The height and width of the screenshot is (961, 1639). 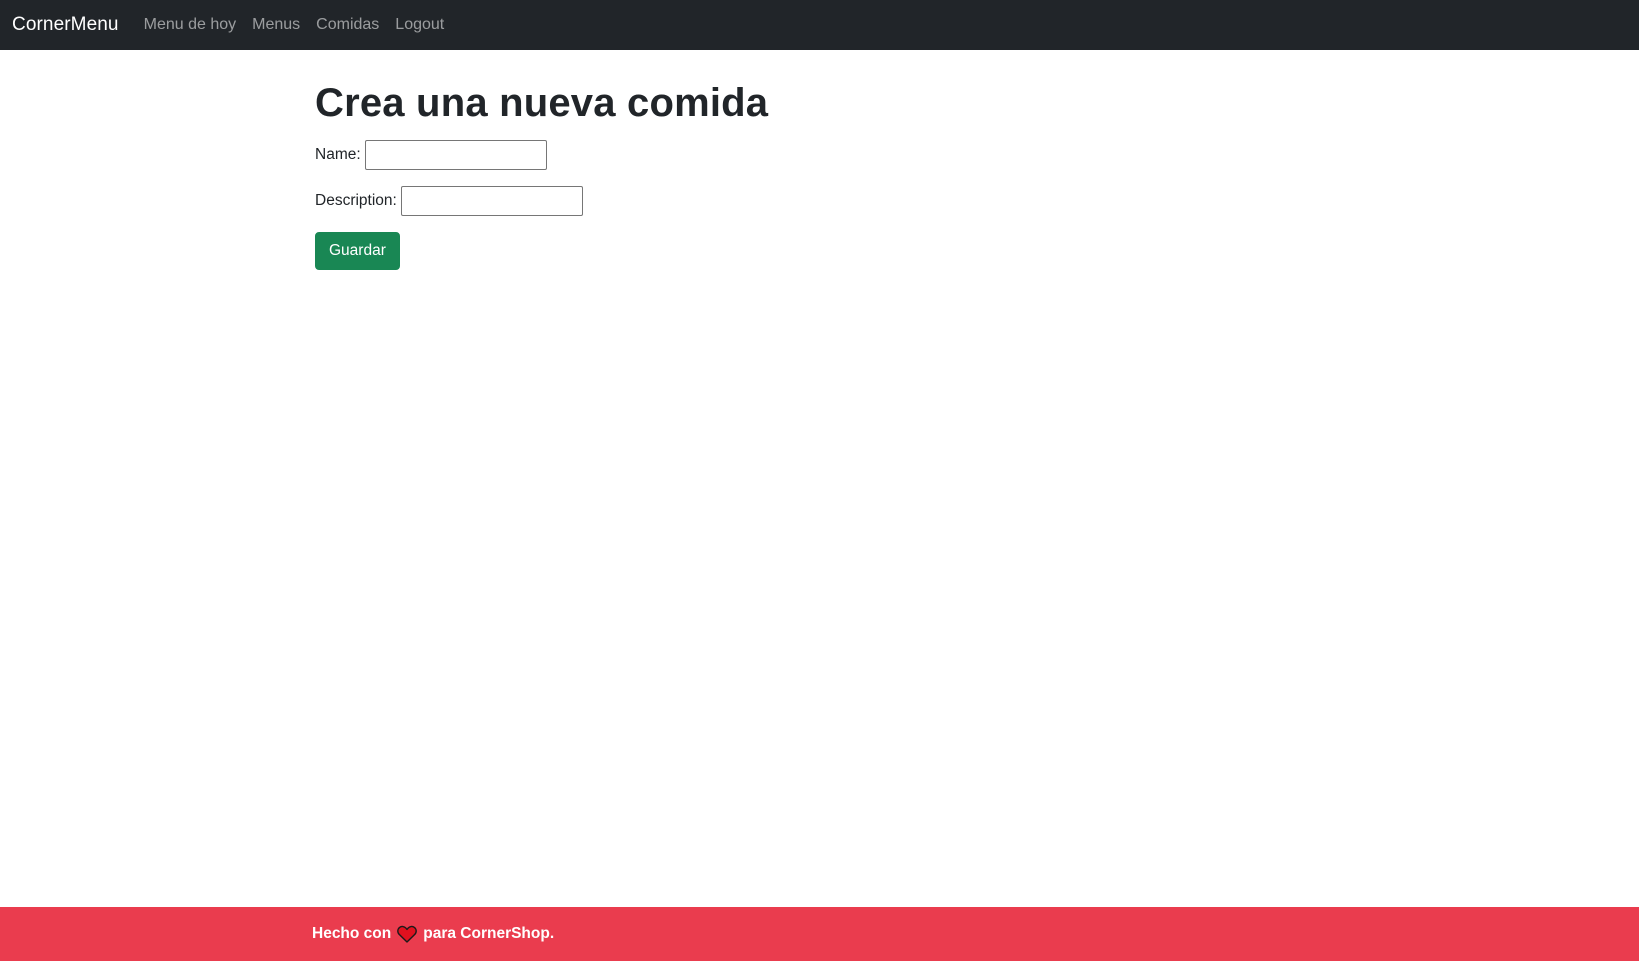 What do you see at coordinates (419, 25) in the screenshot?
I see `nav-link-logout: Logout` at bounding box center [419, 25].